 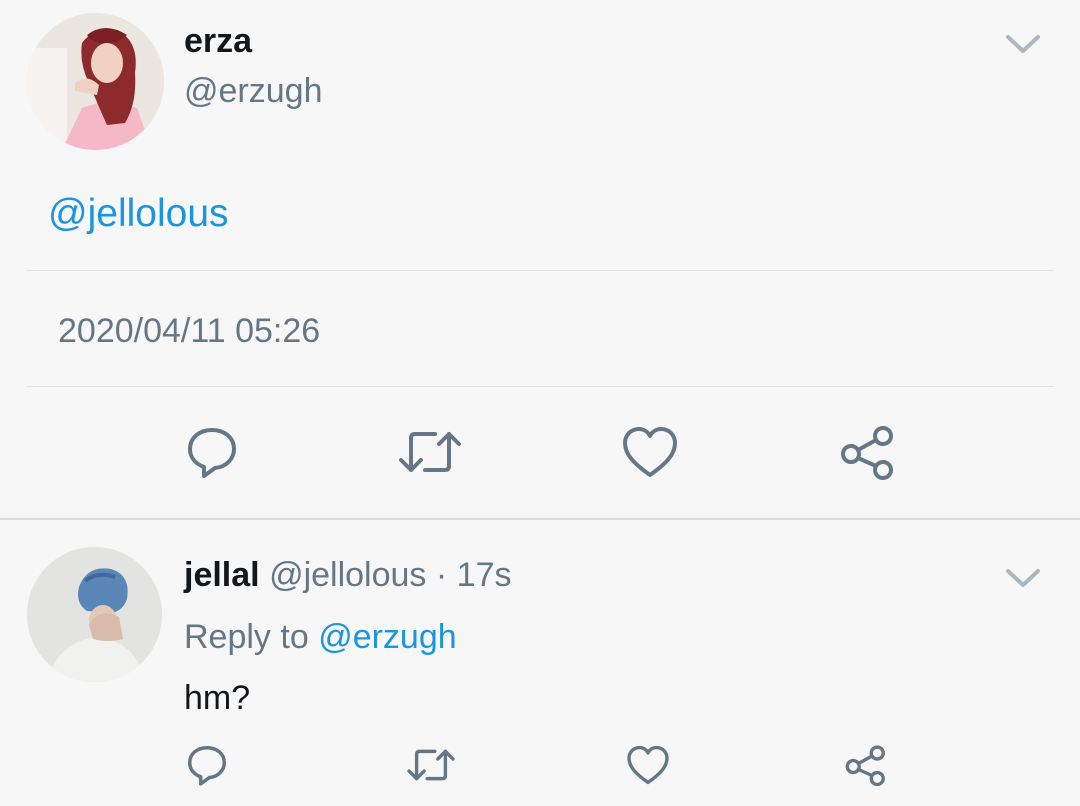 What do you see at coordinates (540, 519) in the screenshot?
I see `section-divider` at bounding box center [540, 519].